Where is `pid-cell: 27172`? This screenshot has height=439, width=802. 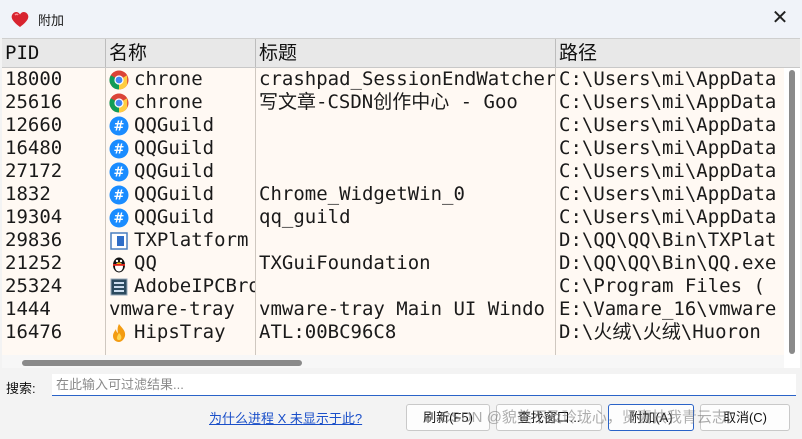
pid-cell: 27172 is located at coordinates (53, 171).